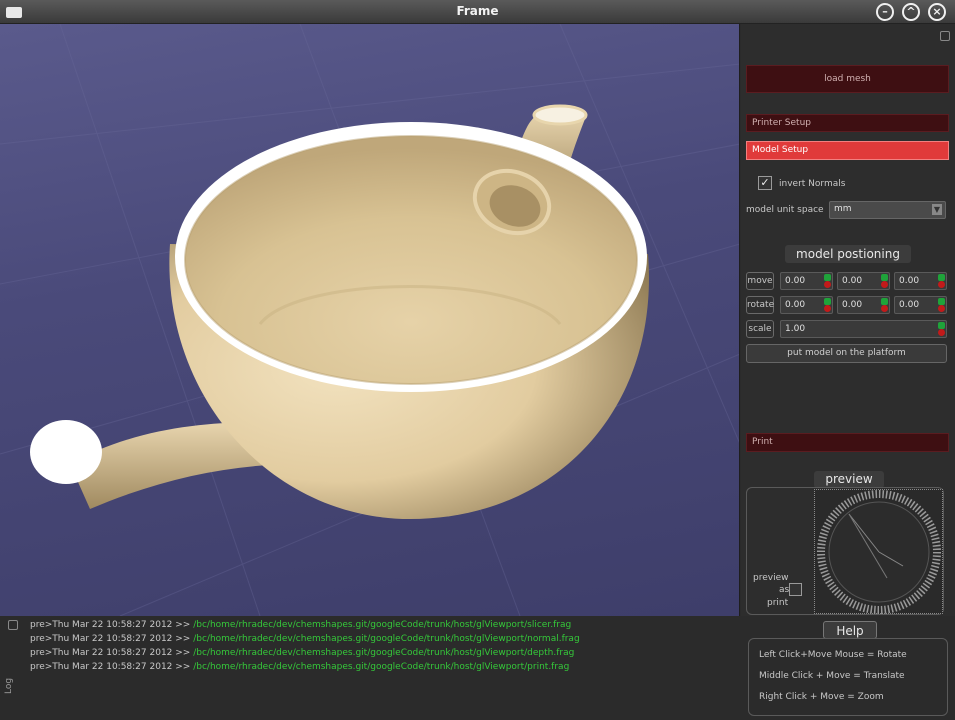 Image resolution: width=955 pixels, height=720 pixels. I want to click on preview-as-print-label-3: print, so click(778, 603).